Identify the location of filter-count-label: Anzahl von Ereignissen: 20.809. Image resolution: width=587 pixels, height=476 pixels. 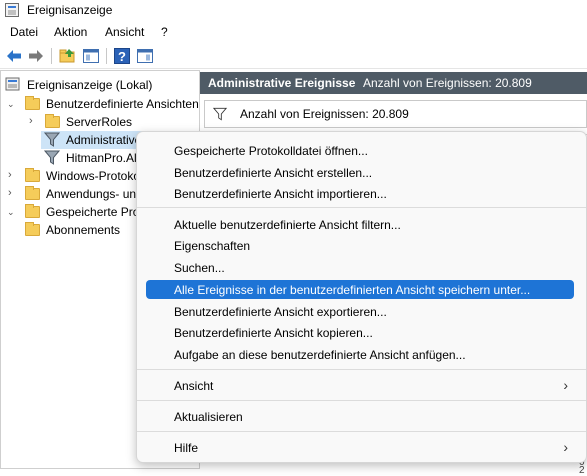
(324, 114).